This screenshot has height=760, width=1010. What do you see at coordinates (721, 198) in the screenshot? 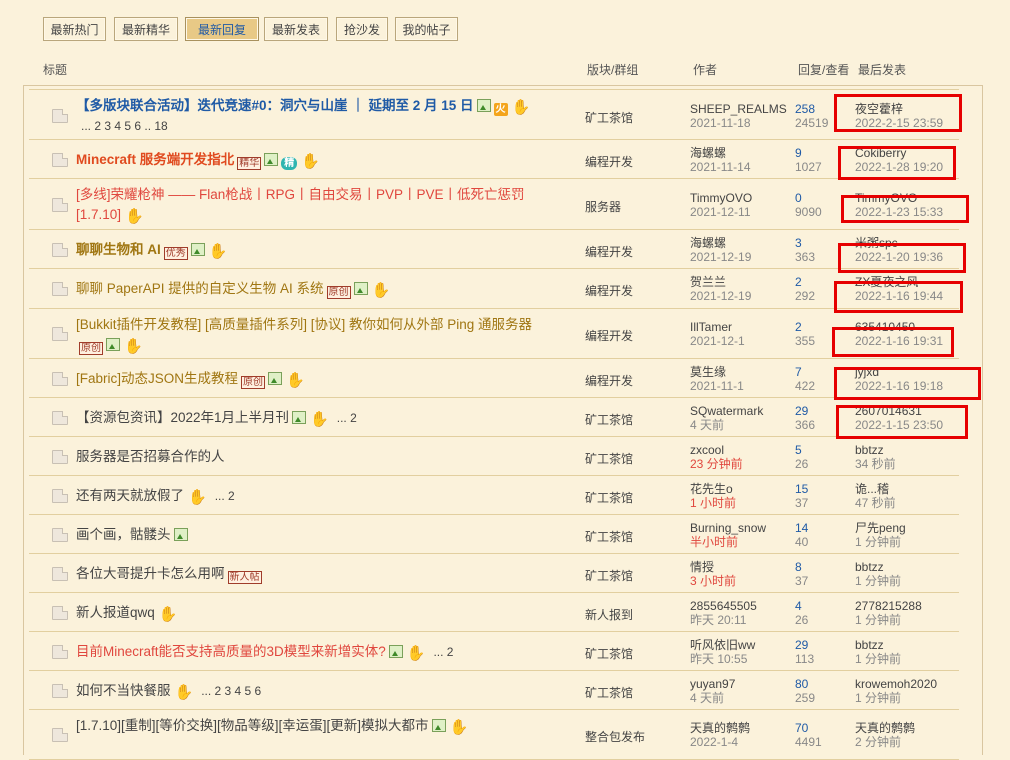
I see `author-name: TimmyOVO` at bounding box center [721, 198].